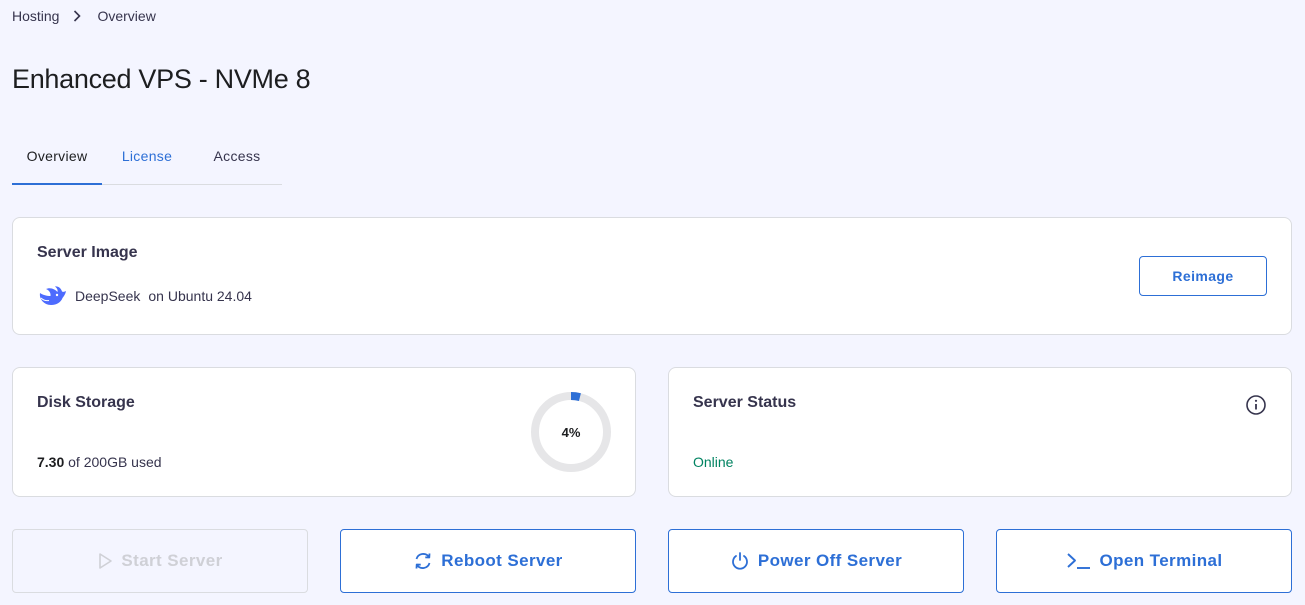  Describe the element at coordinates (1256, 405) in the screenshot. I see `info-icon` at that location.